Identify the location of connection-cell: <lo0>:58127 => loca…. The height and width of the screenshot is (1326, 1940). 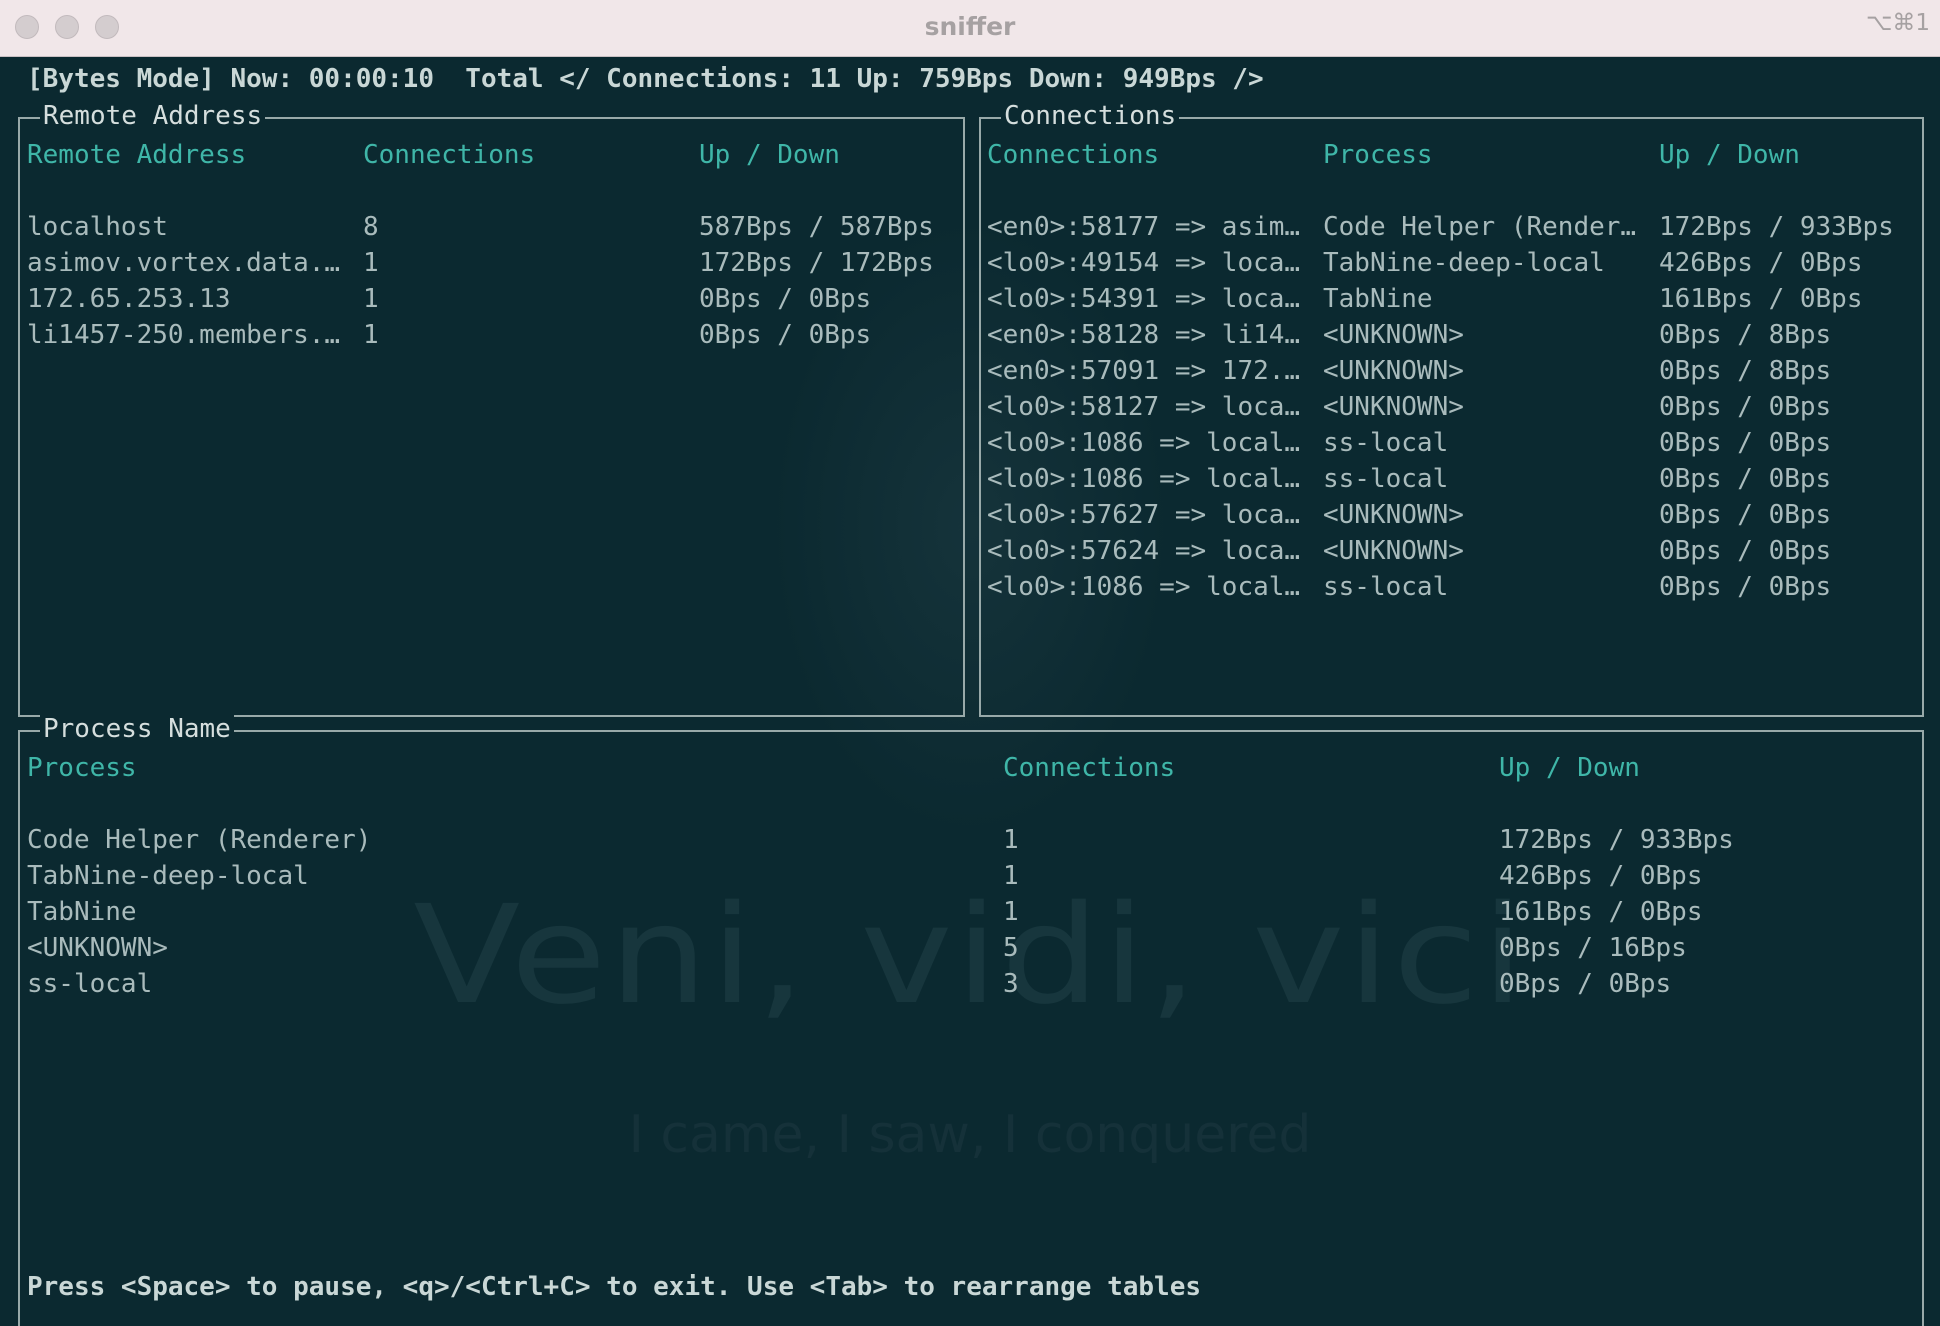
(1144, 407).